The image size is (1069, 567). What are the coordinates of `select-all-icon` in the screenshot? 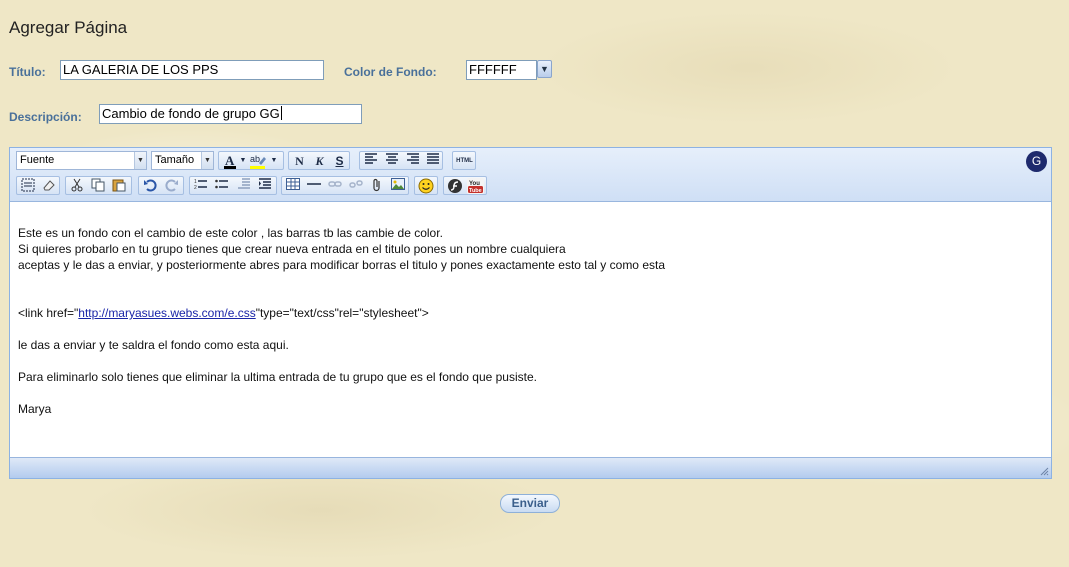 It's located at (27, 185).